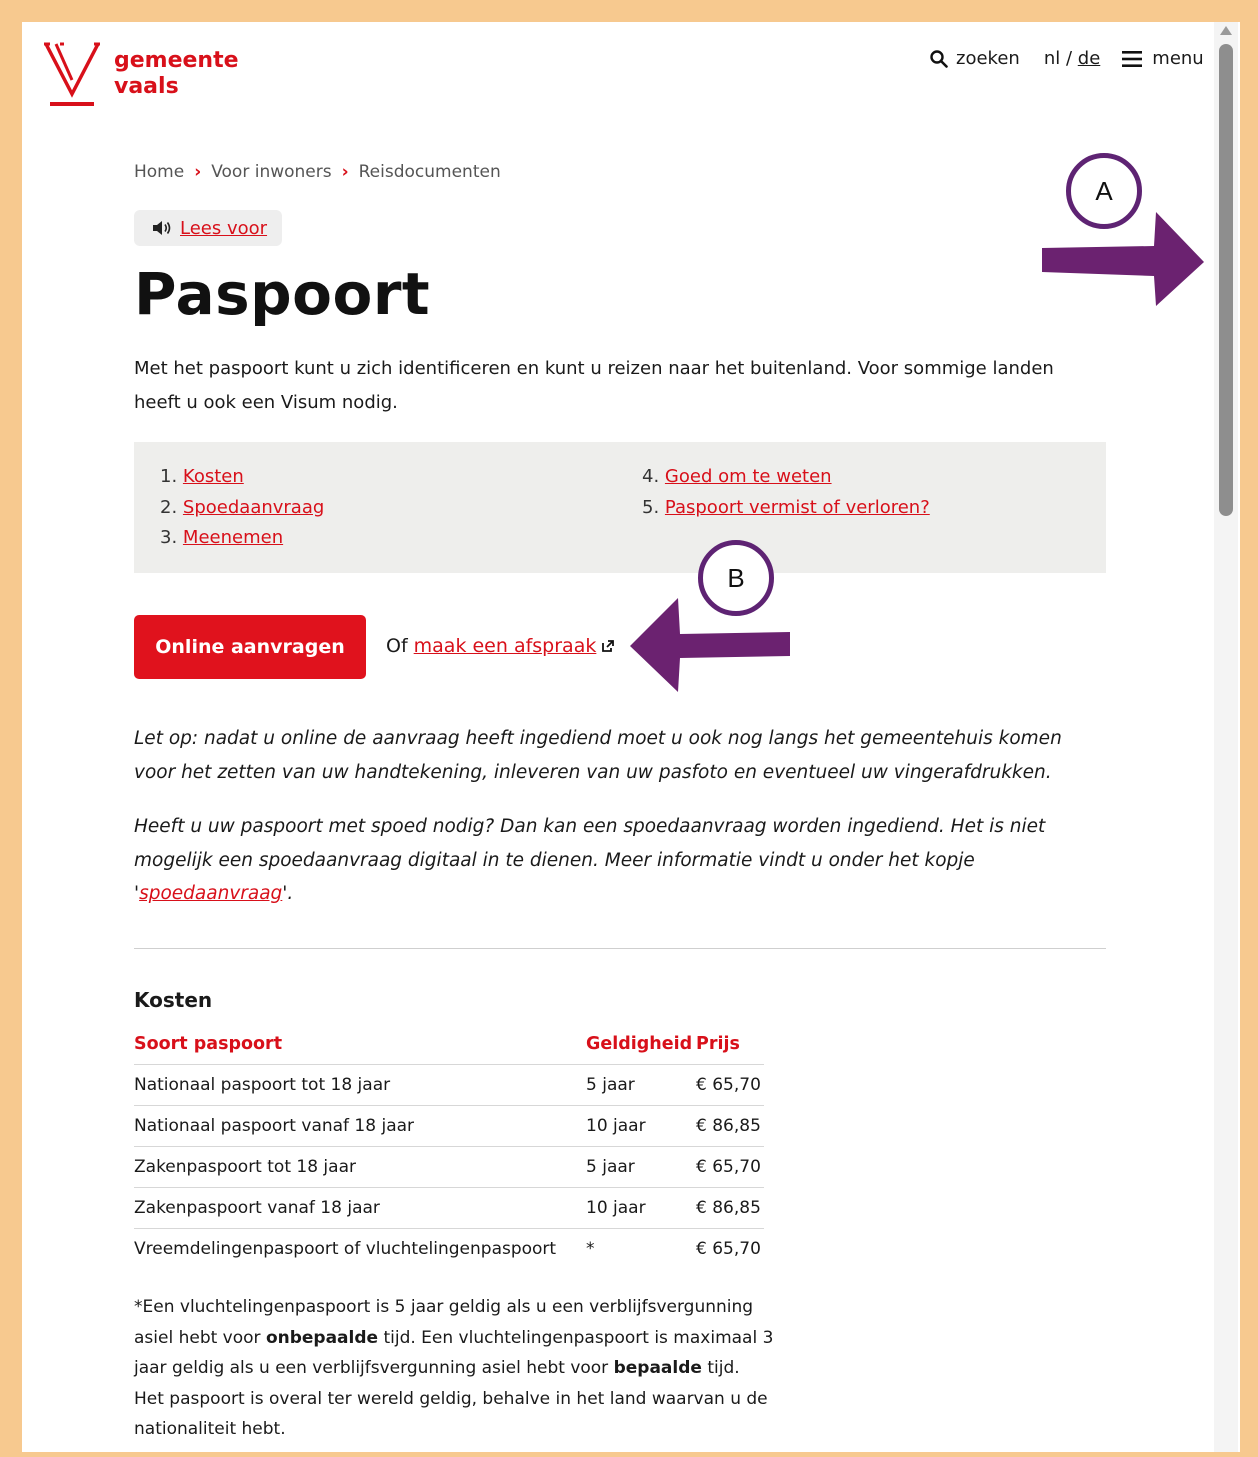 Image resolution: width=1258 pixels, height=1457 pixels. Describe the element at coordinates (360, 1085) in the screenshot. I see `cell-soort: Nationaal paspoort tot 18 jaar` at that location.